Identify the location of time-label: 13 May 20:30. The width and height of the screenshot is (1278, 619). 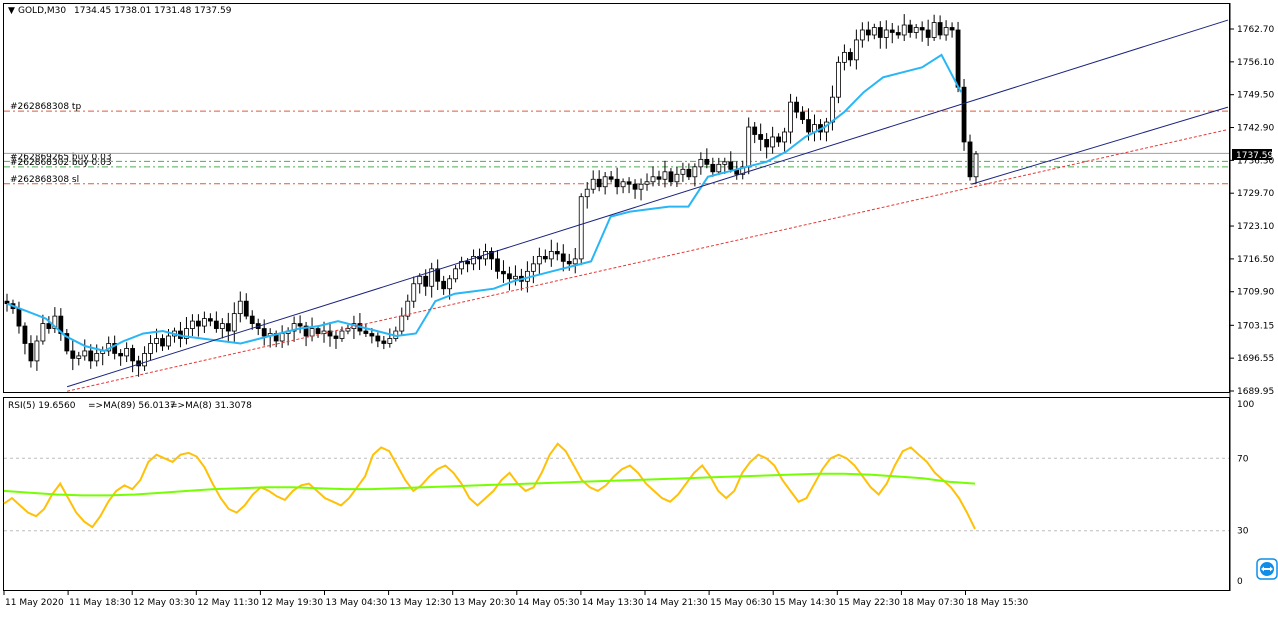
(485, 603).